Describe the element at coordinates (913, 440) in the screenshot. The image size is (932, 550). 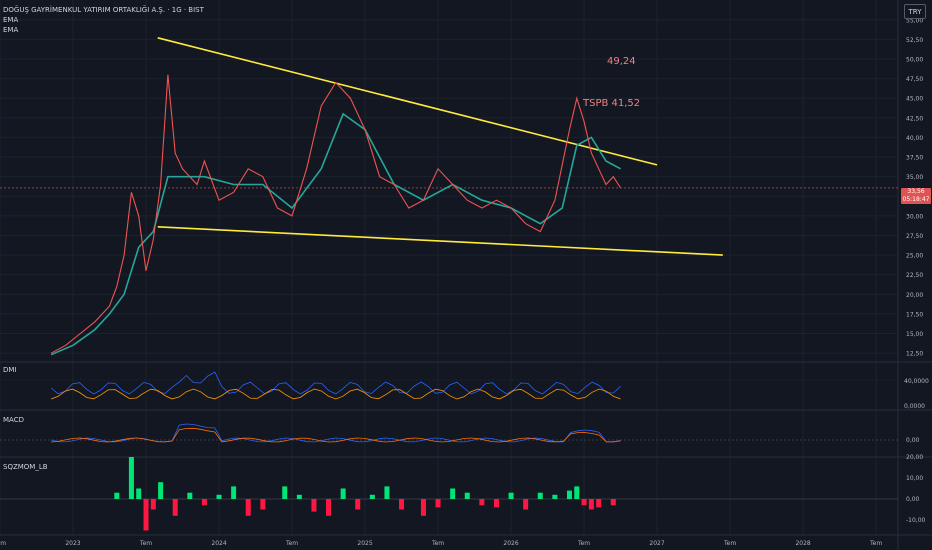
I see `macd-tick-label: 0,00` at that location.